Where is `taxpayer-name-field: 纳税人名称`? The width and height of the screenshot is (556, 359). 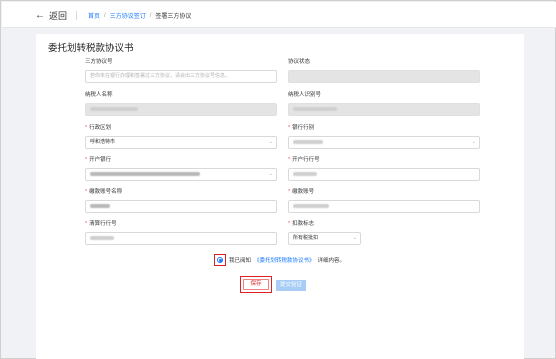 taxpayer-name-field: 纳税人名称 is located at coordinates (181, 103).